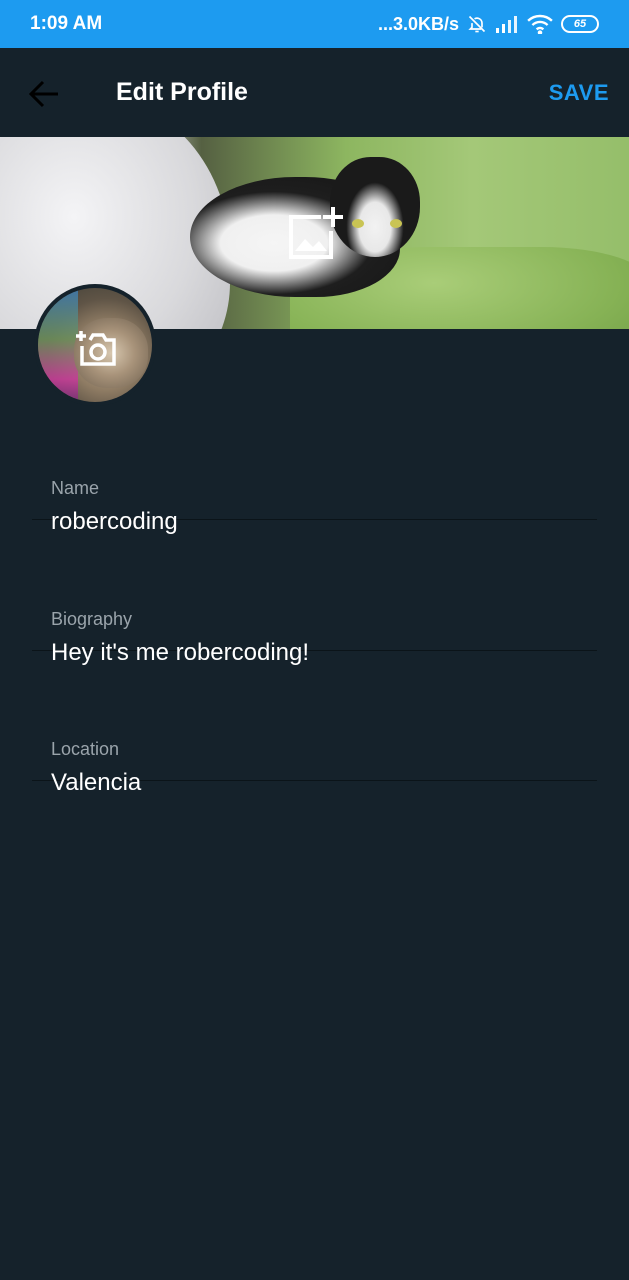 Image resolution: width=629 pixels, height=1280 pixels. I want to click on network-speed: ...3.0KB/s, so click(418, 23).